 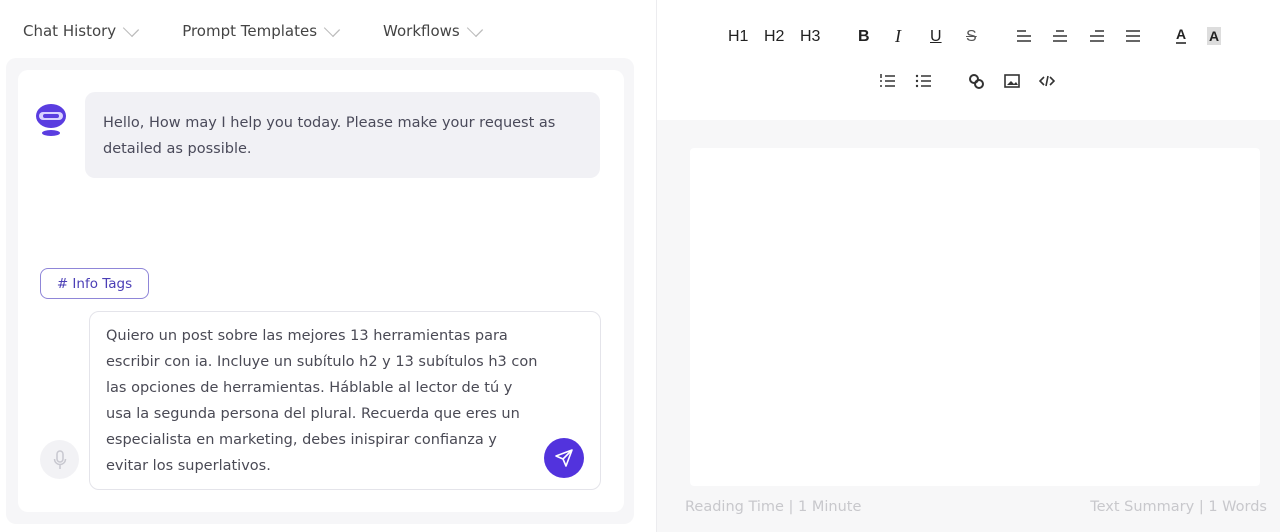 I want to click on bot-avatar-icon, so click(x=51, y=120).